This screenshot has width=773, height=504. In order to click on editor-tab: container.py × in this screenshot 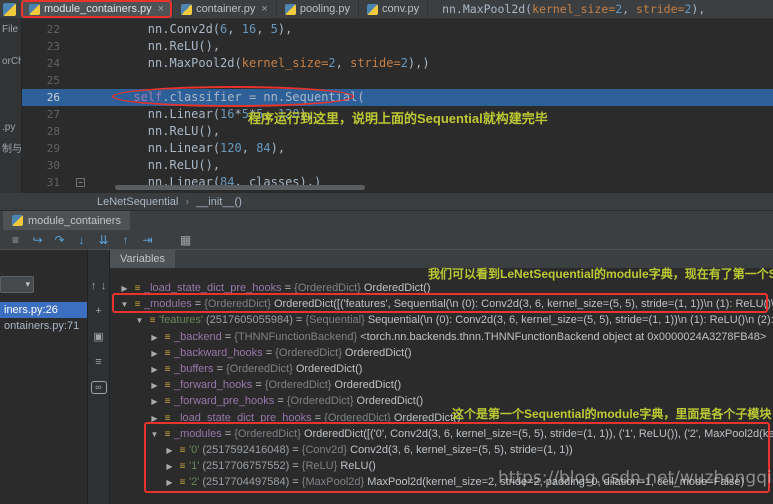, I will do `click(225, 9)`.